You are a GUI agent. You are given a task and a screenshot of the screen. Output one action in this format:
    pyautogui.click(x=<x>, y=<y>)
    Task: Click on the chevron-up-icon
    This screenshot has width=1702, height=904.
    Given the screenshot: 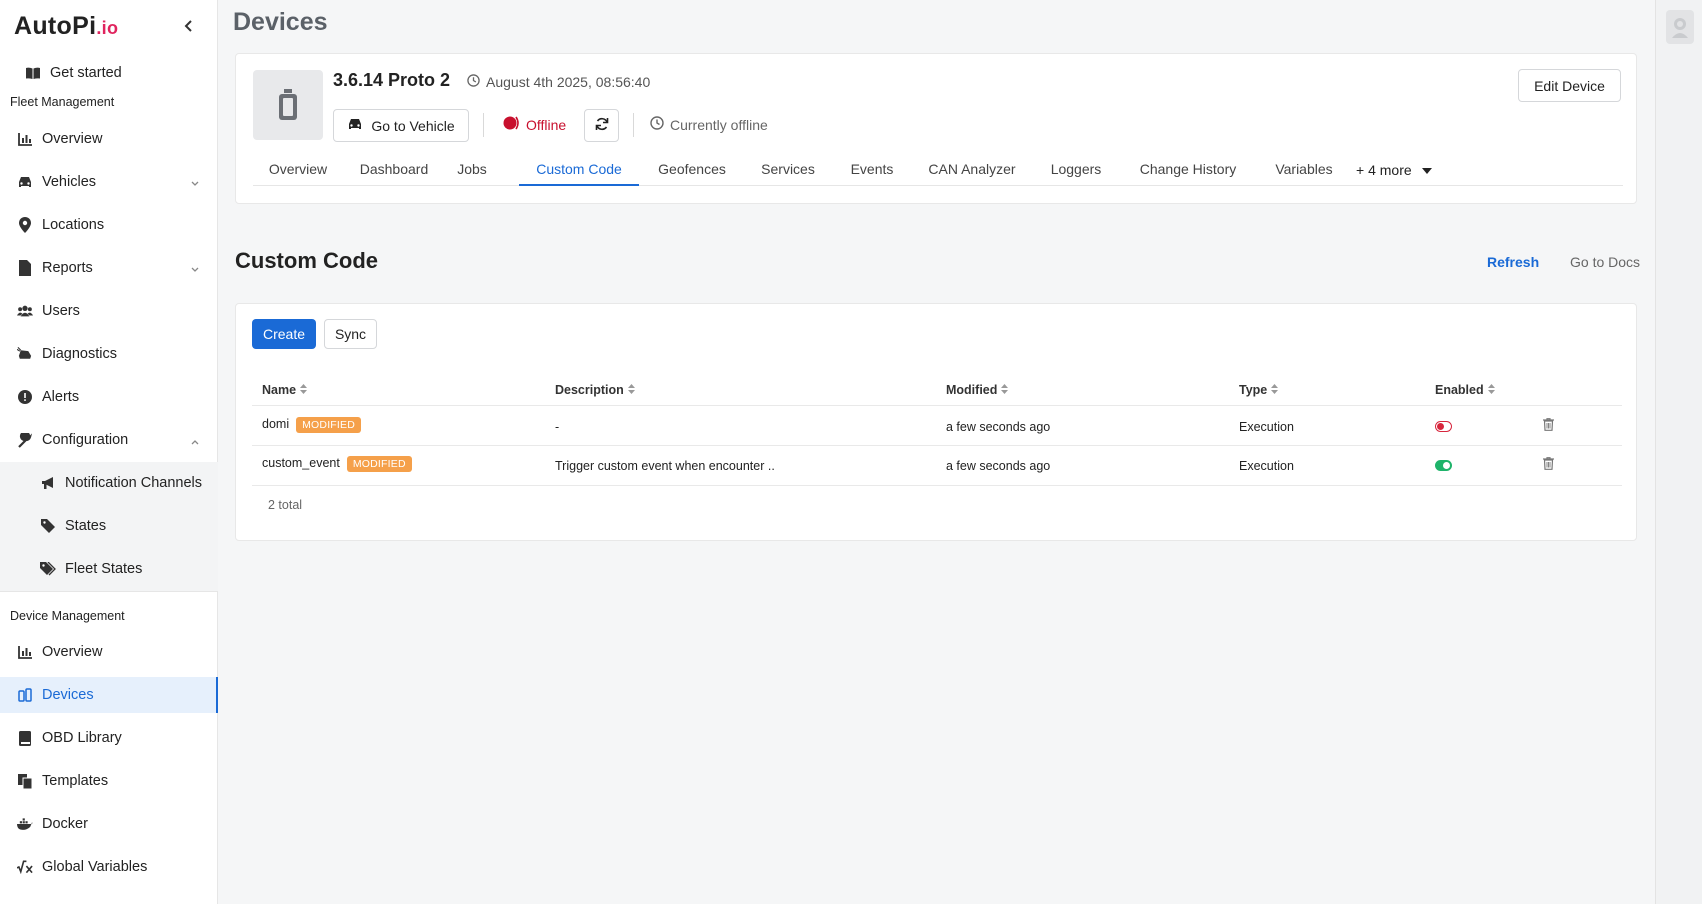 What is the action you would take?
    pyautogui.click(x=195, y=442)
    